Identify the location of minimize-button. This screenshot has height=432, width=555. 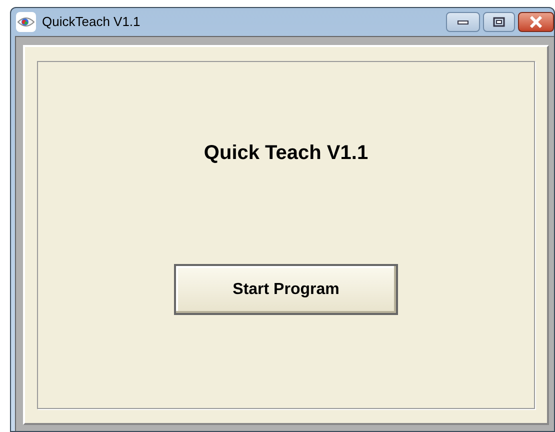
(463, 22).